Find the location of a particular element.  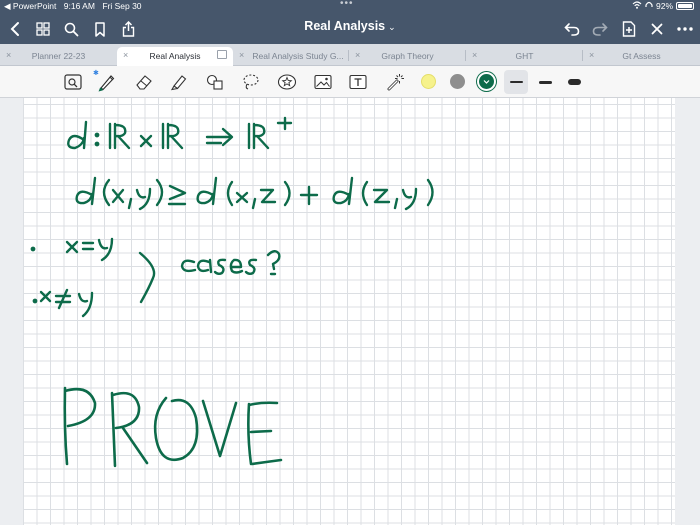

battery-percent: 92% is located at coordinates (664, 6).